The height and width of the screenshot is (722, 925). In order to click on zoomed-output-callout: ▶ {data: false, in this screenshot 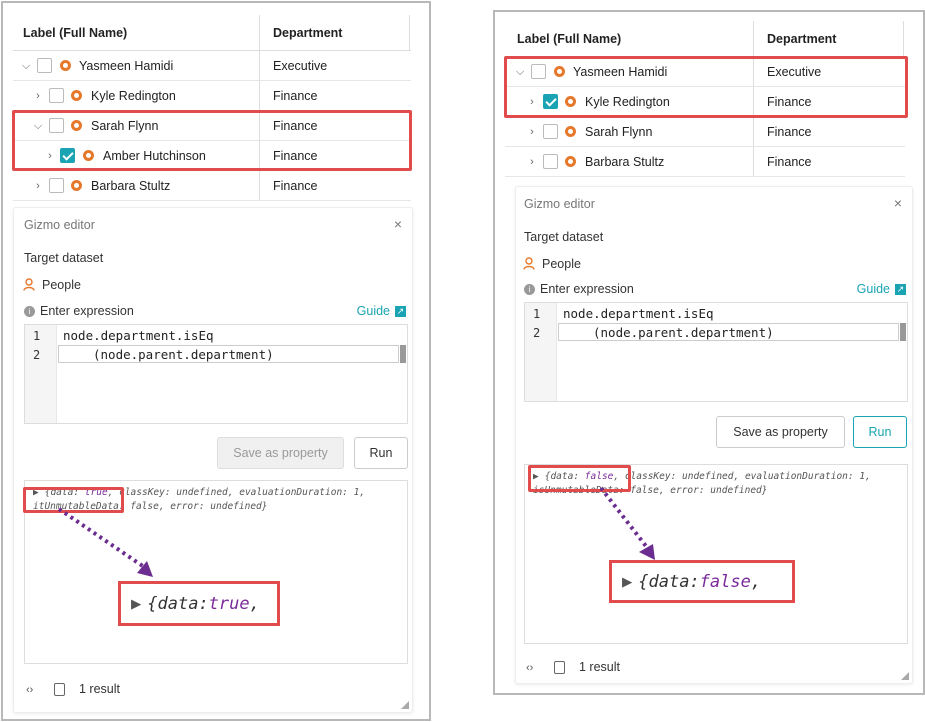, I will do `click(702, 581)`.